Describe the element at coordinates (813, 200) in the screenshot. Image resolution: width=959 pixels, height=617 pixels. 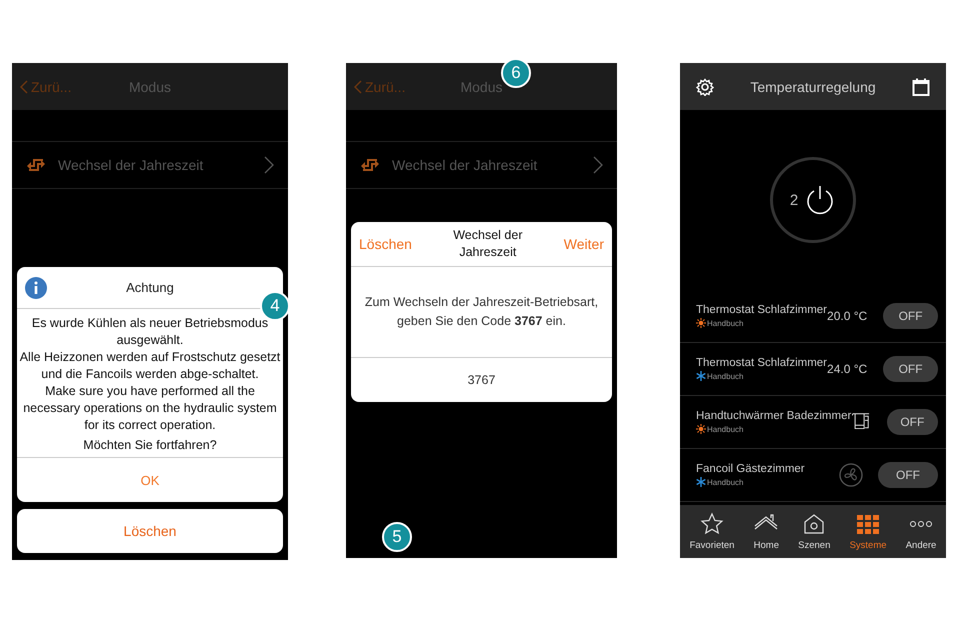
I see `power-dial: 2` at that location.